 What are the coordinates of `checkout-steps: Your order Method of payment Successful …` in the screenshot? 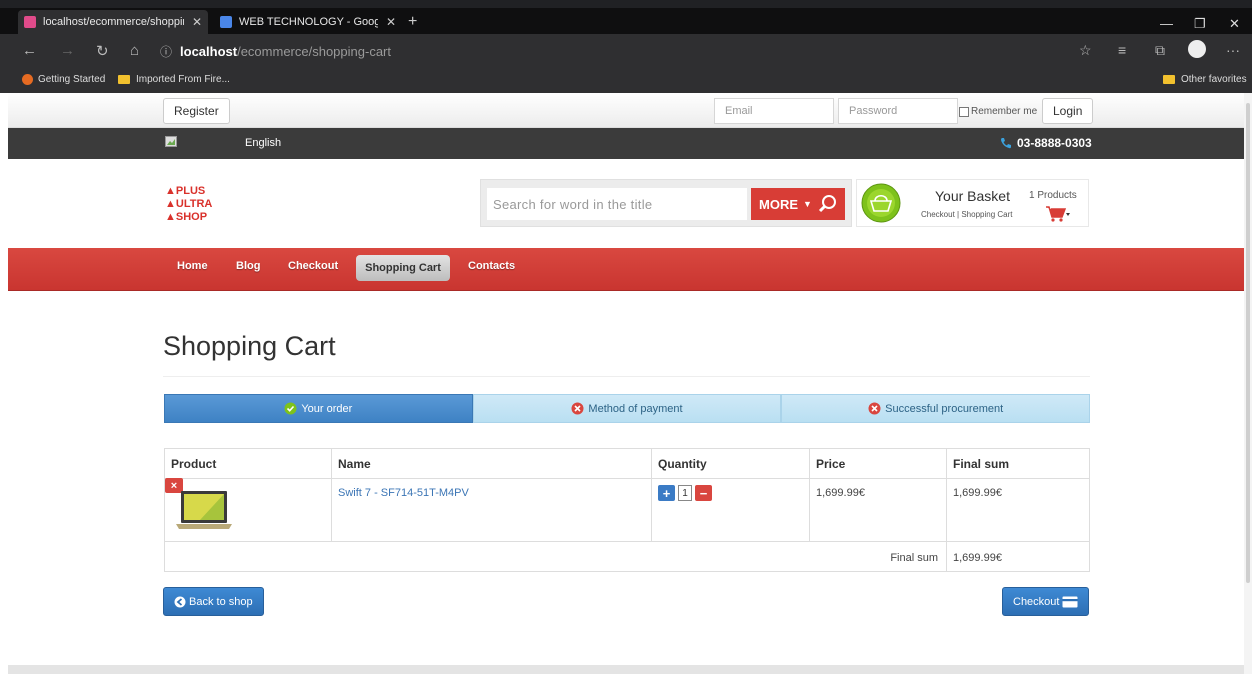 It's located at (627, 408).